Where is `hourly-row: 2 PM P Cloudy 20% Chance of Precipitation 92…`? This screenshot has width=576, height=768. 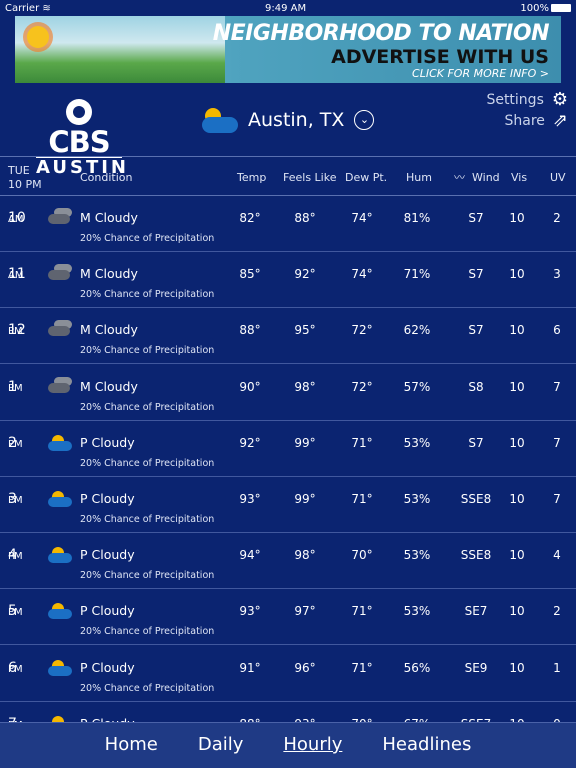
hourly-row: 2 PM P Cloudy 20% Chance of Precipitation 92… is located at coordinates (288, 449).